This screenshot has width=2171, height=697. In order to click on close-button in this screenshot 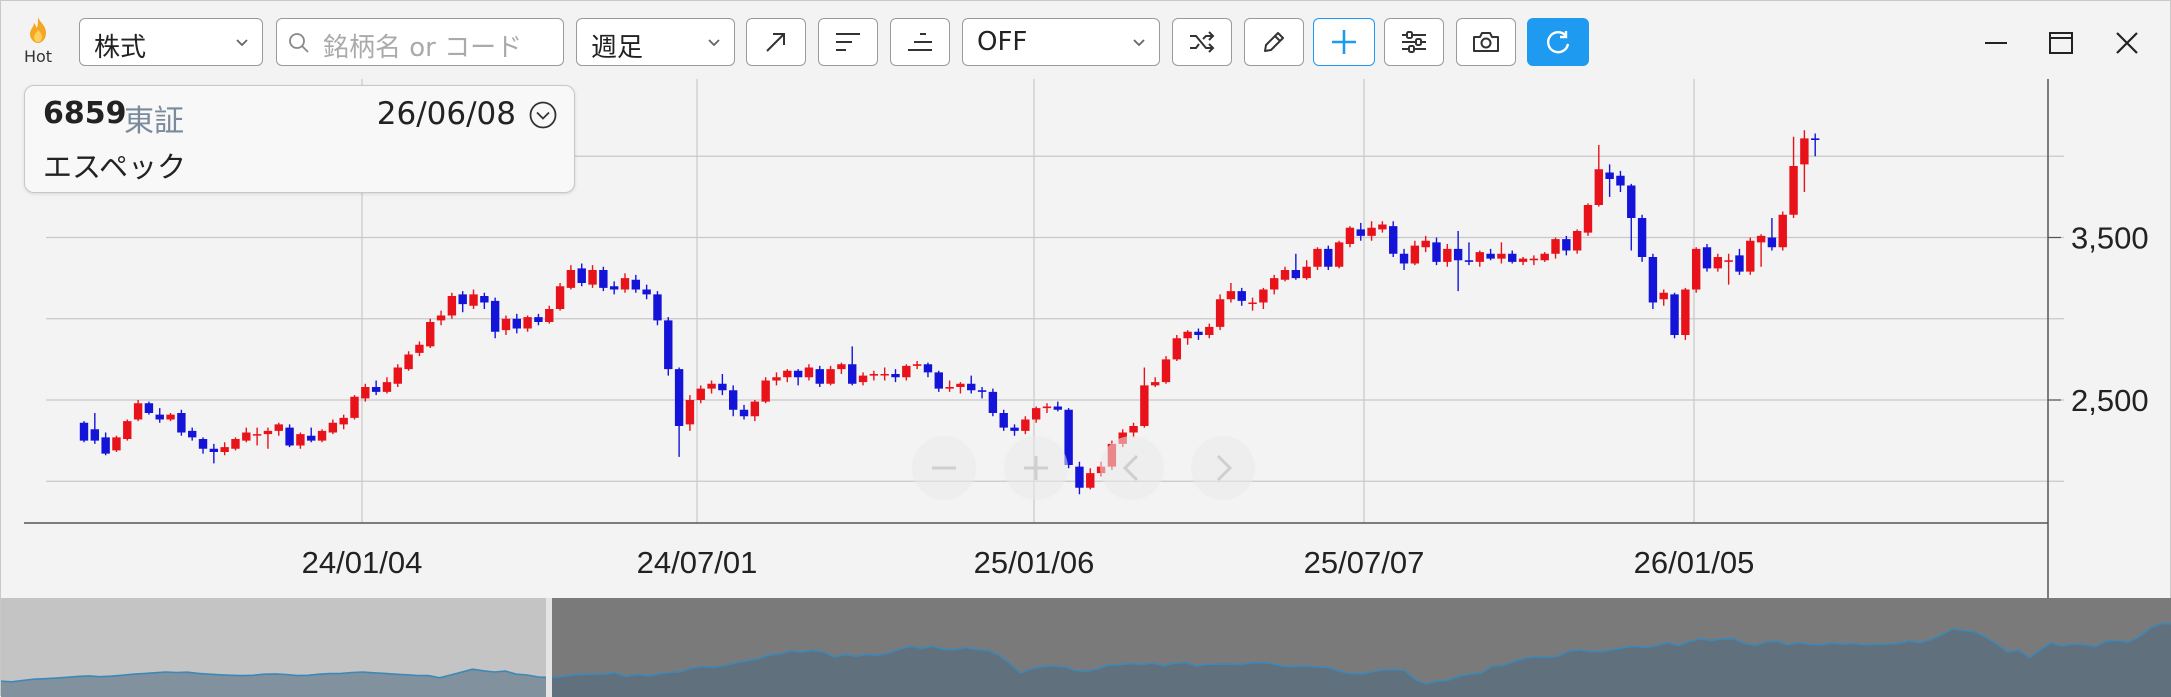, I will do `click(2127, 43)`.